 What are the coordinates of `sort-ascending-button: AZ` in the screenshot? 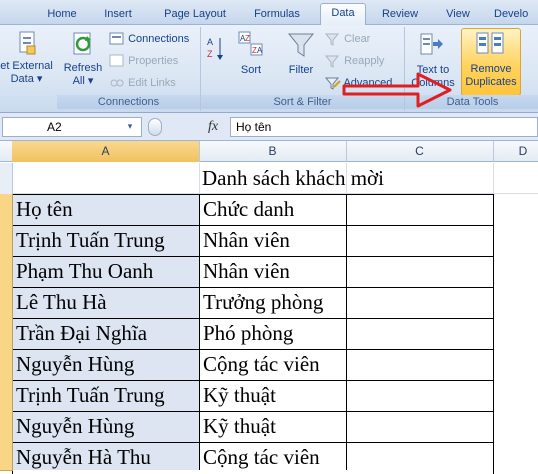 It's located at (215, 48).